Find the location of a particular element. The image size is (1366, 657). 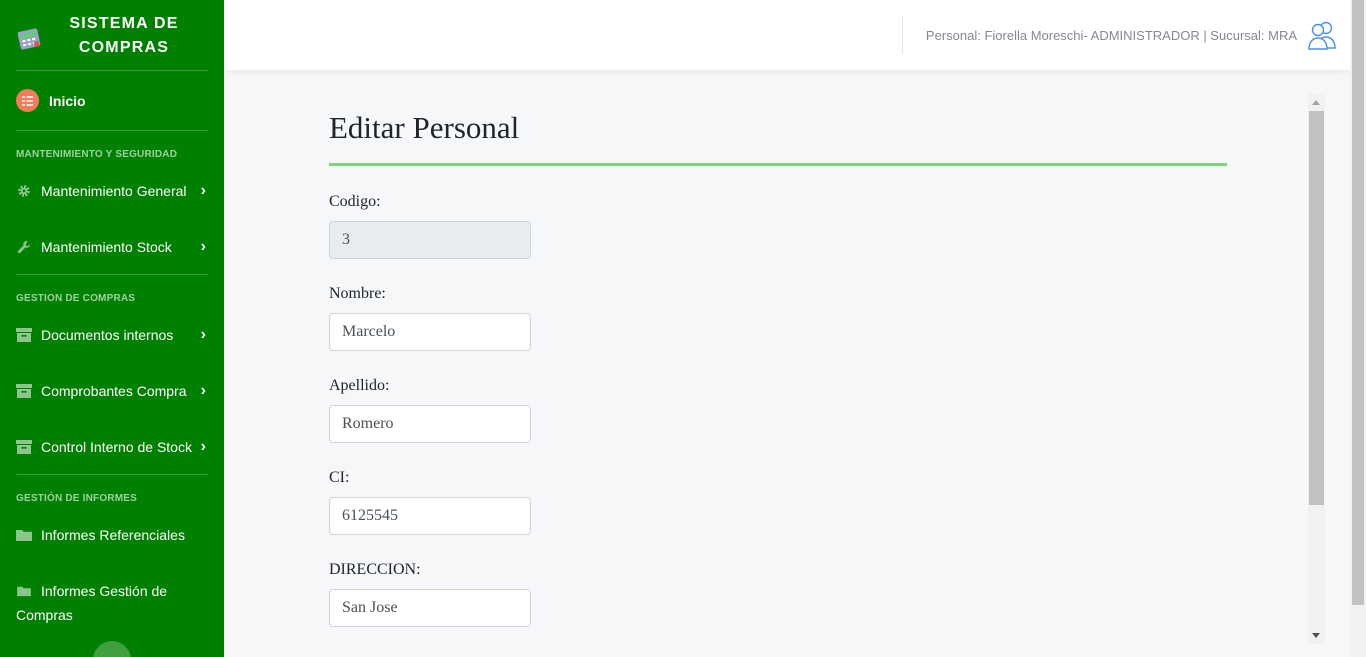

nombre-field is located at coordinates (430, 332).